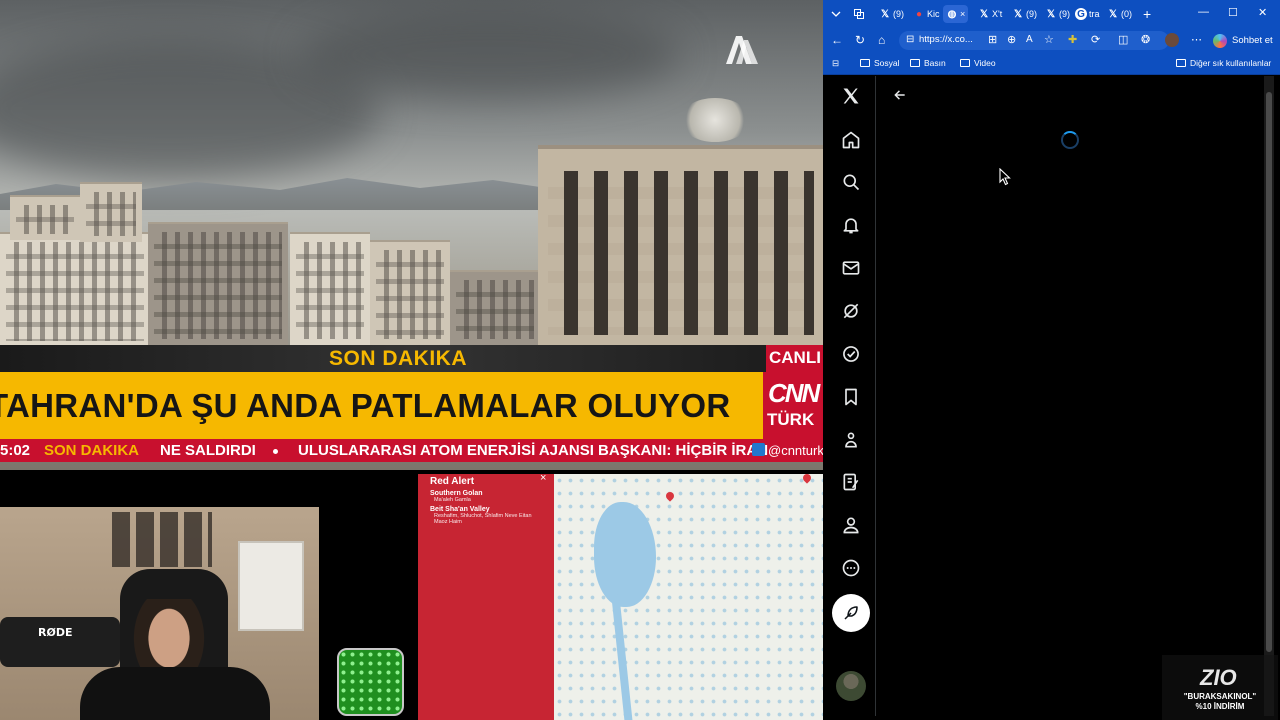 This screenshot has width=1280, height=720. Describe the element at coordinates (15, 450) in the screenshot. I see `ticker-time: 5:02` at that location.